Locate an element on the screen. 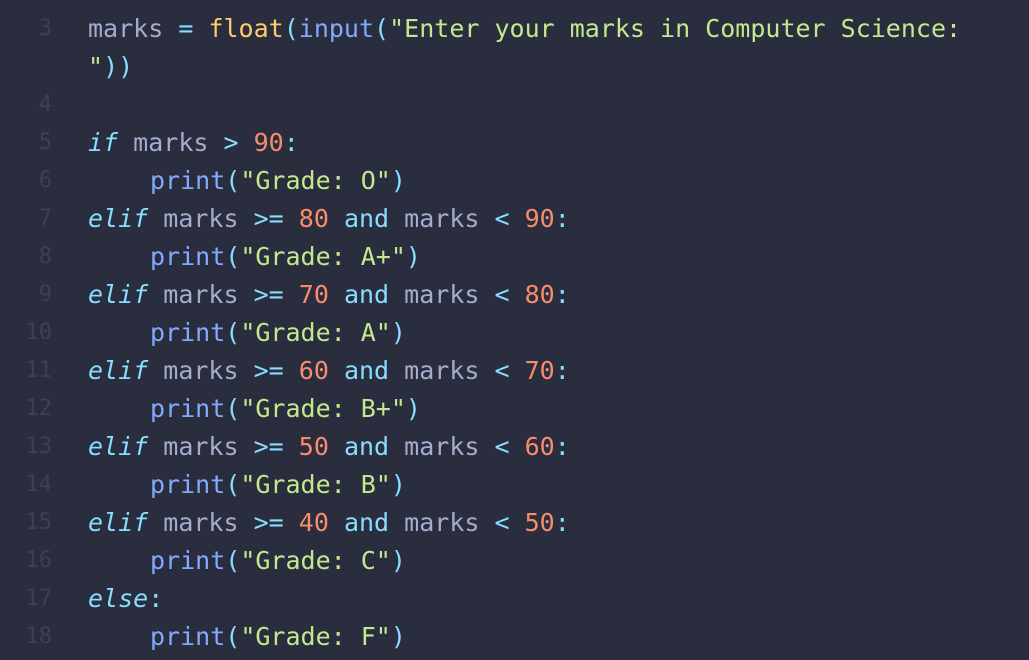 The image size is (1029, 660). code-line: elif marks >= 40 and marks < 50: is located at coordinates (548, 523).